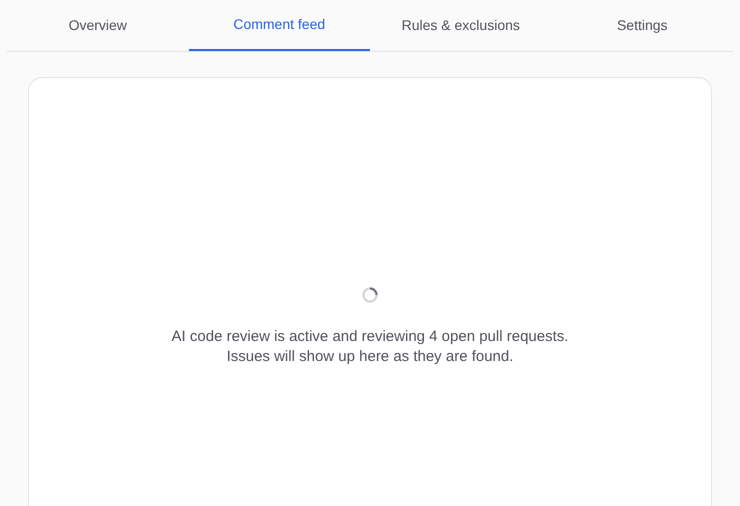 This screenshot has height=506, width=740. I want to click on tab: Comment feed, so click(279, 25).